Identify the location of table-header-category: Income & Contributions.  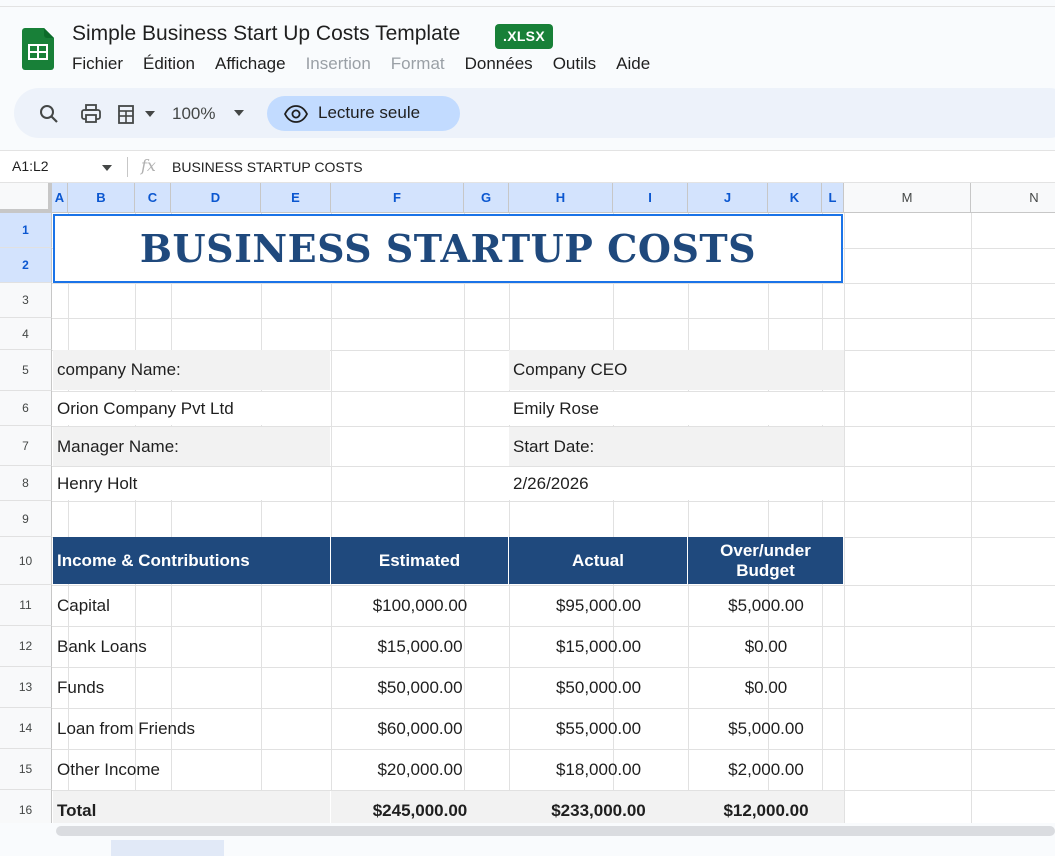
(192, 560).